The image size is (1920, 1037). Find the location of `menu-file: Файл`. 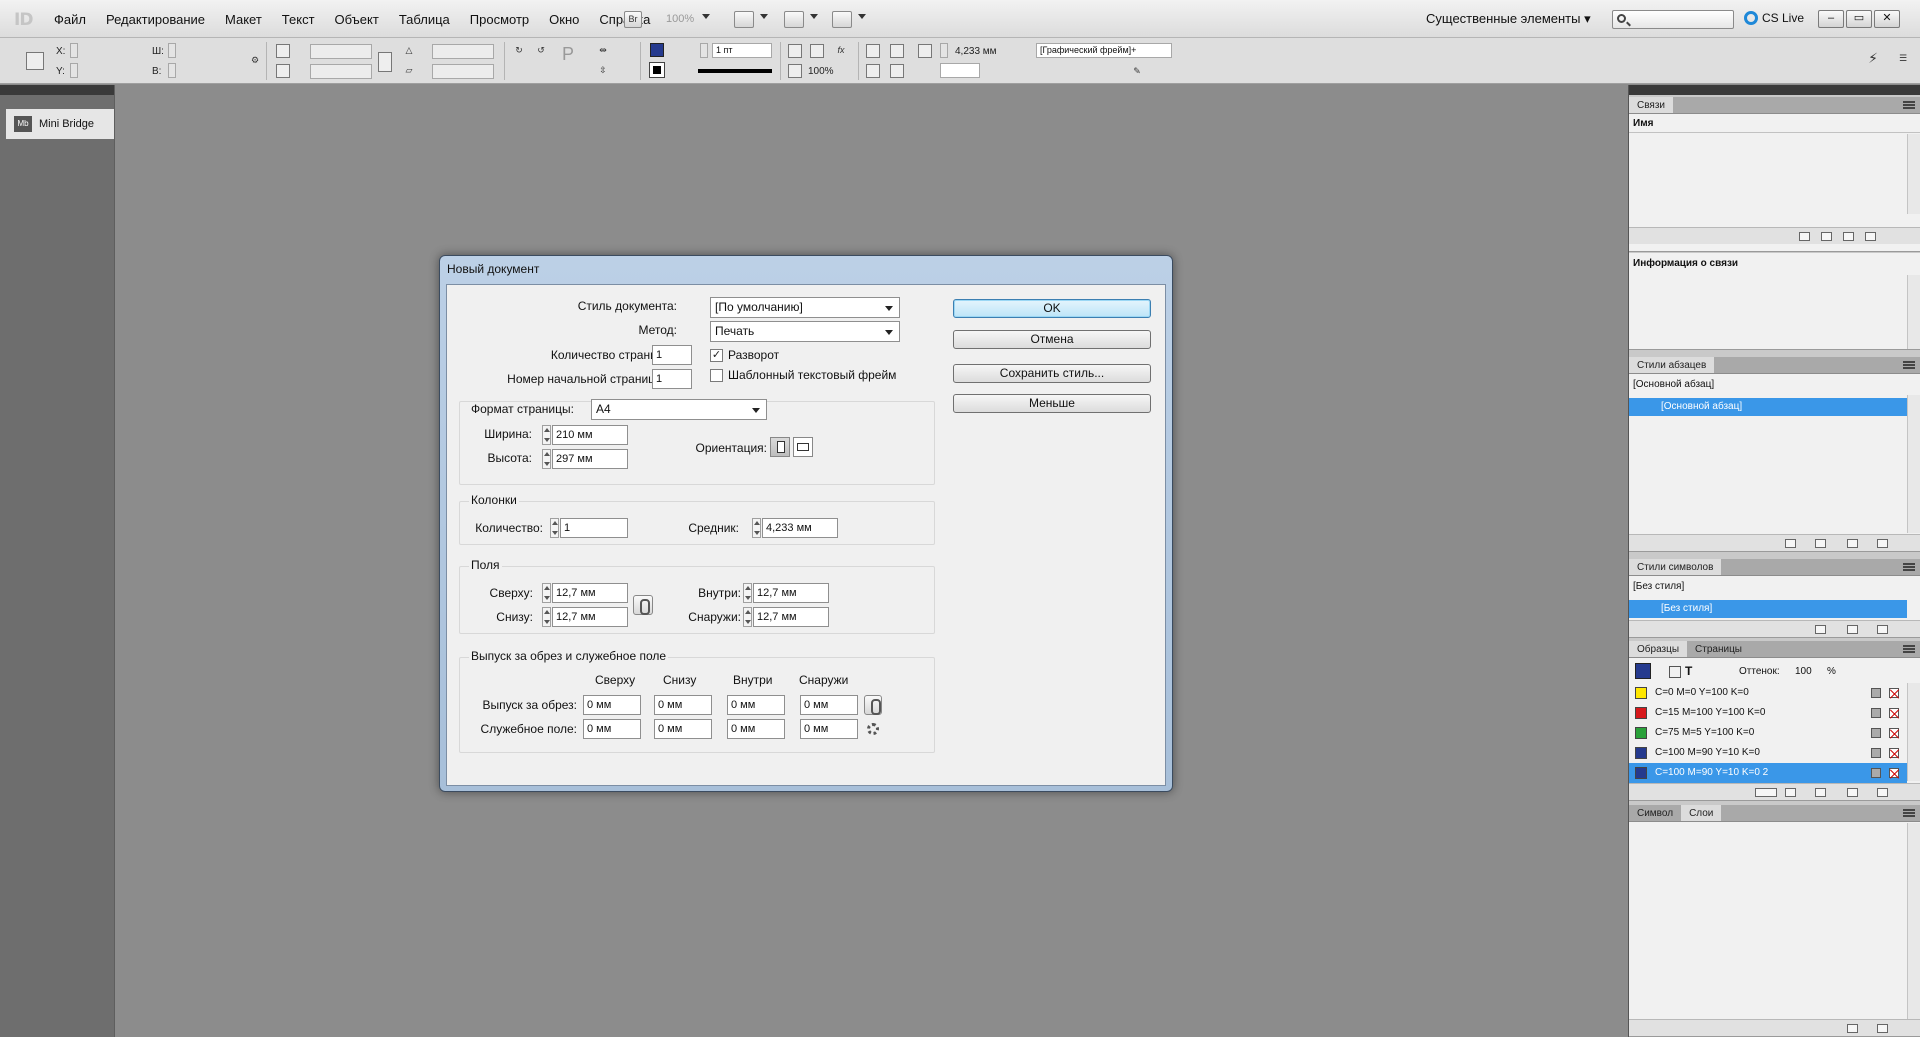

menu-file: Файл is located at coordinates (70, 19).